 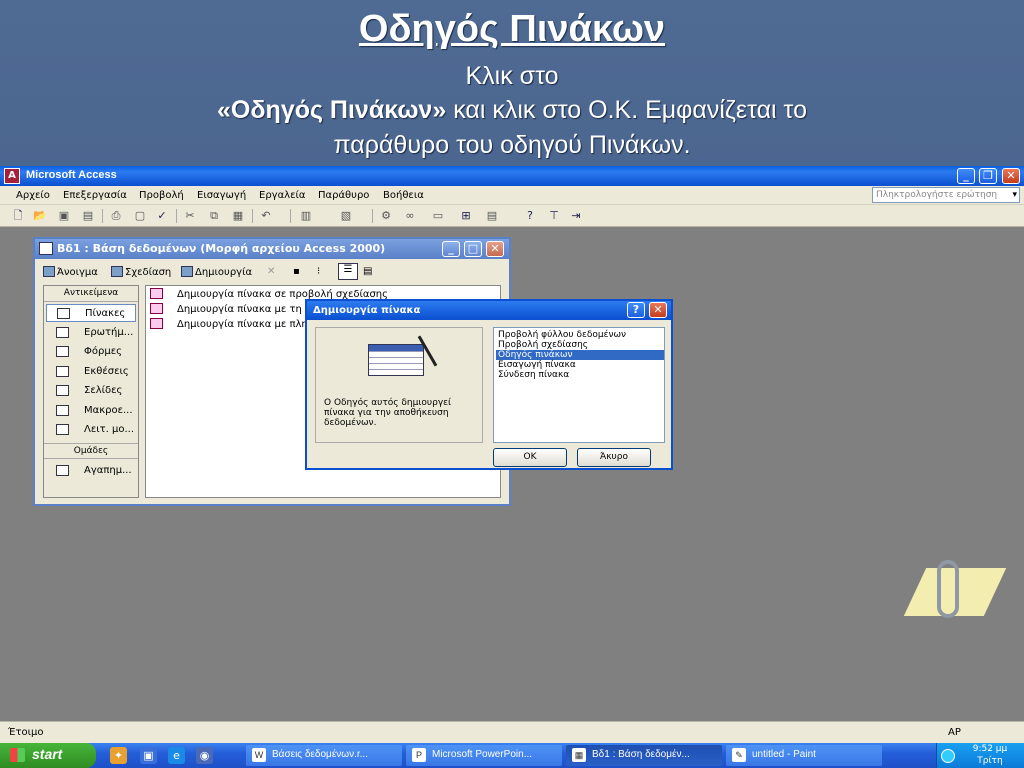 I want to click on option-design-view: Προβολή σχεδίασης, so click(x=580, y=345).